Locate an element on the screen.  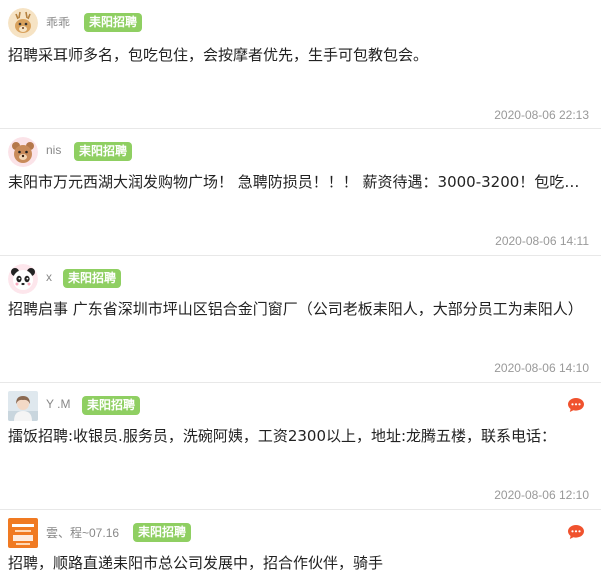
username: Y .M is located at coordinates (58, 404).